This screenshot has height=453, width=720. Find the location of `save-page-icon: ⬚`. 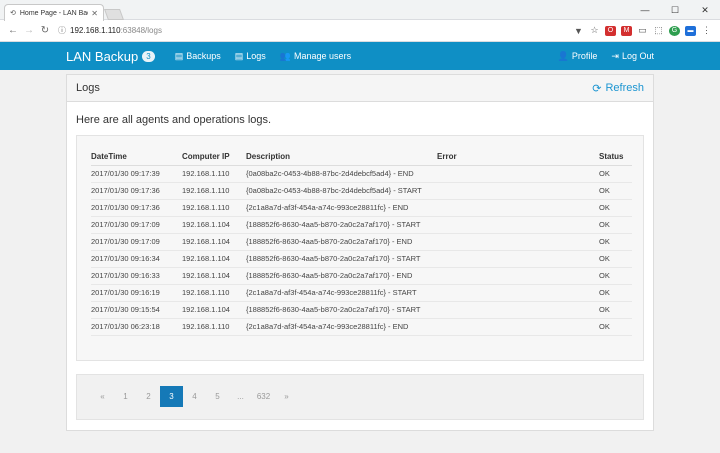

save-page-icon: ⬚ is located at coordinates (658, 30).